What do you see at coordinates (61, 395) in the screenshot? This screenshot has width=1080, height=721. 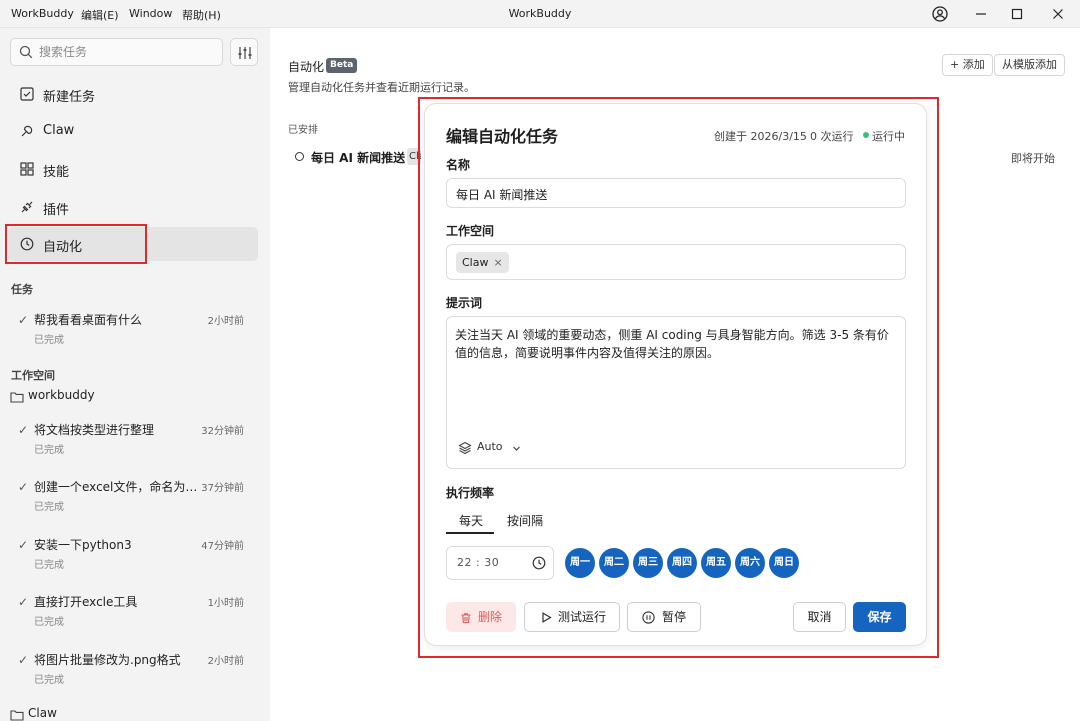 I see `folder-label: workbuddy` at bounding box center [61, 395].